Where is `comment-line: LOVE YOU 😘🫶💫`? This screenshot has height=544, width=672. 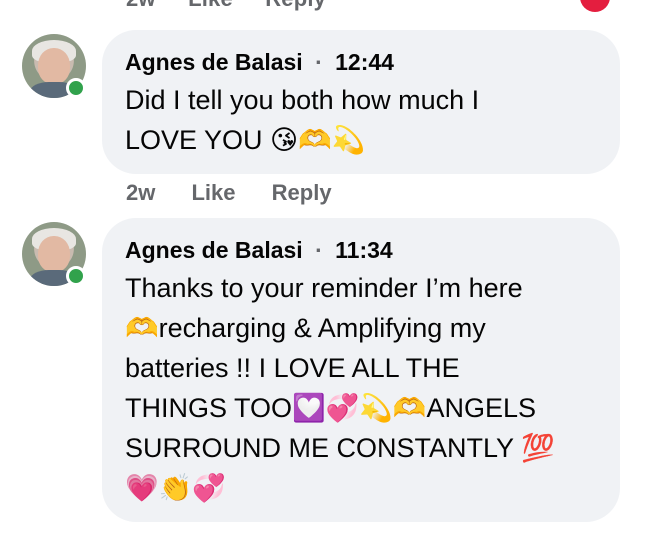 comment-line: LOVE YOU 😘🫶💫 is located at coordinates (245, 140).